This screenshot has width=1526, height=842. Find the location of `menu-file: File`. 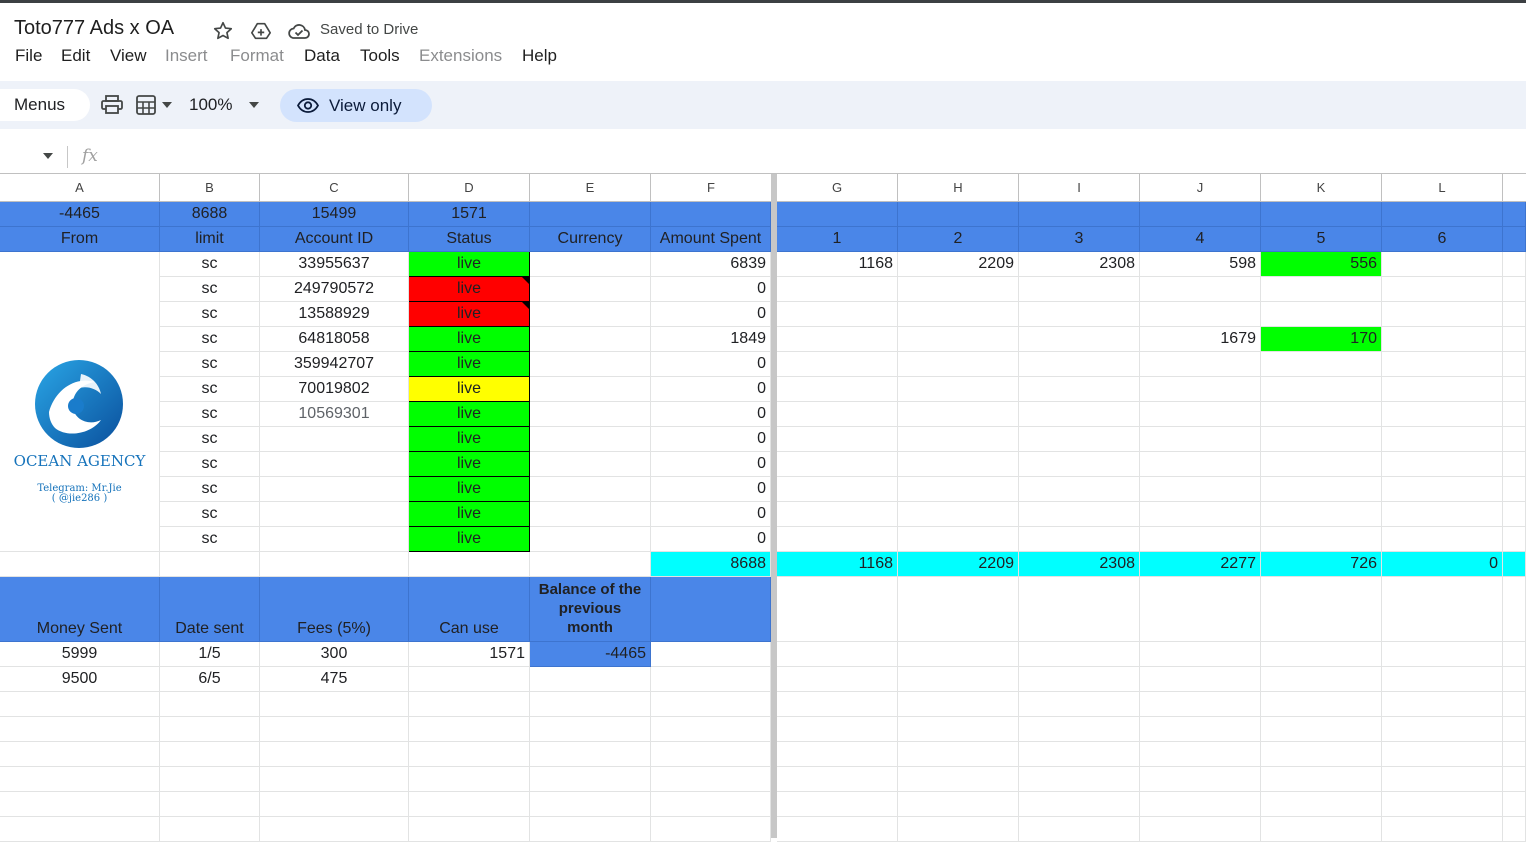

menu-file: File is located at coordinates (28, 56).